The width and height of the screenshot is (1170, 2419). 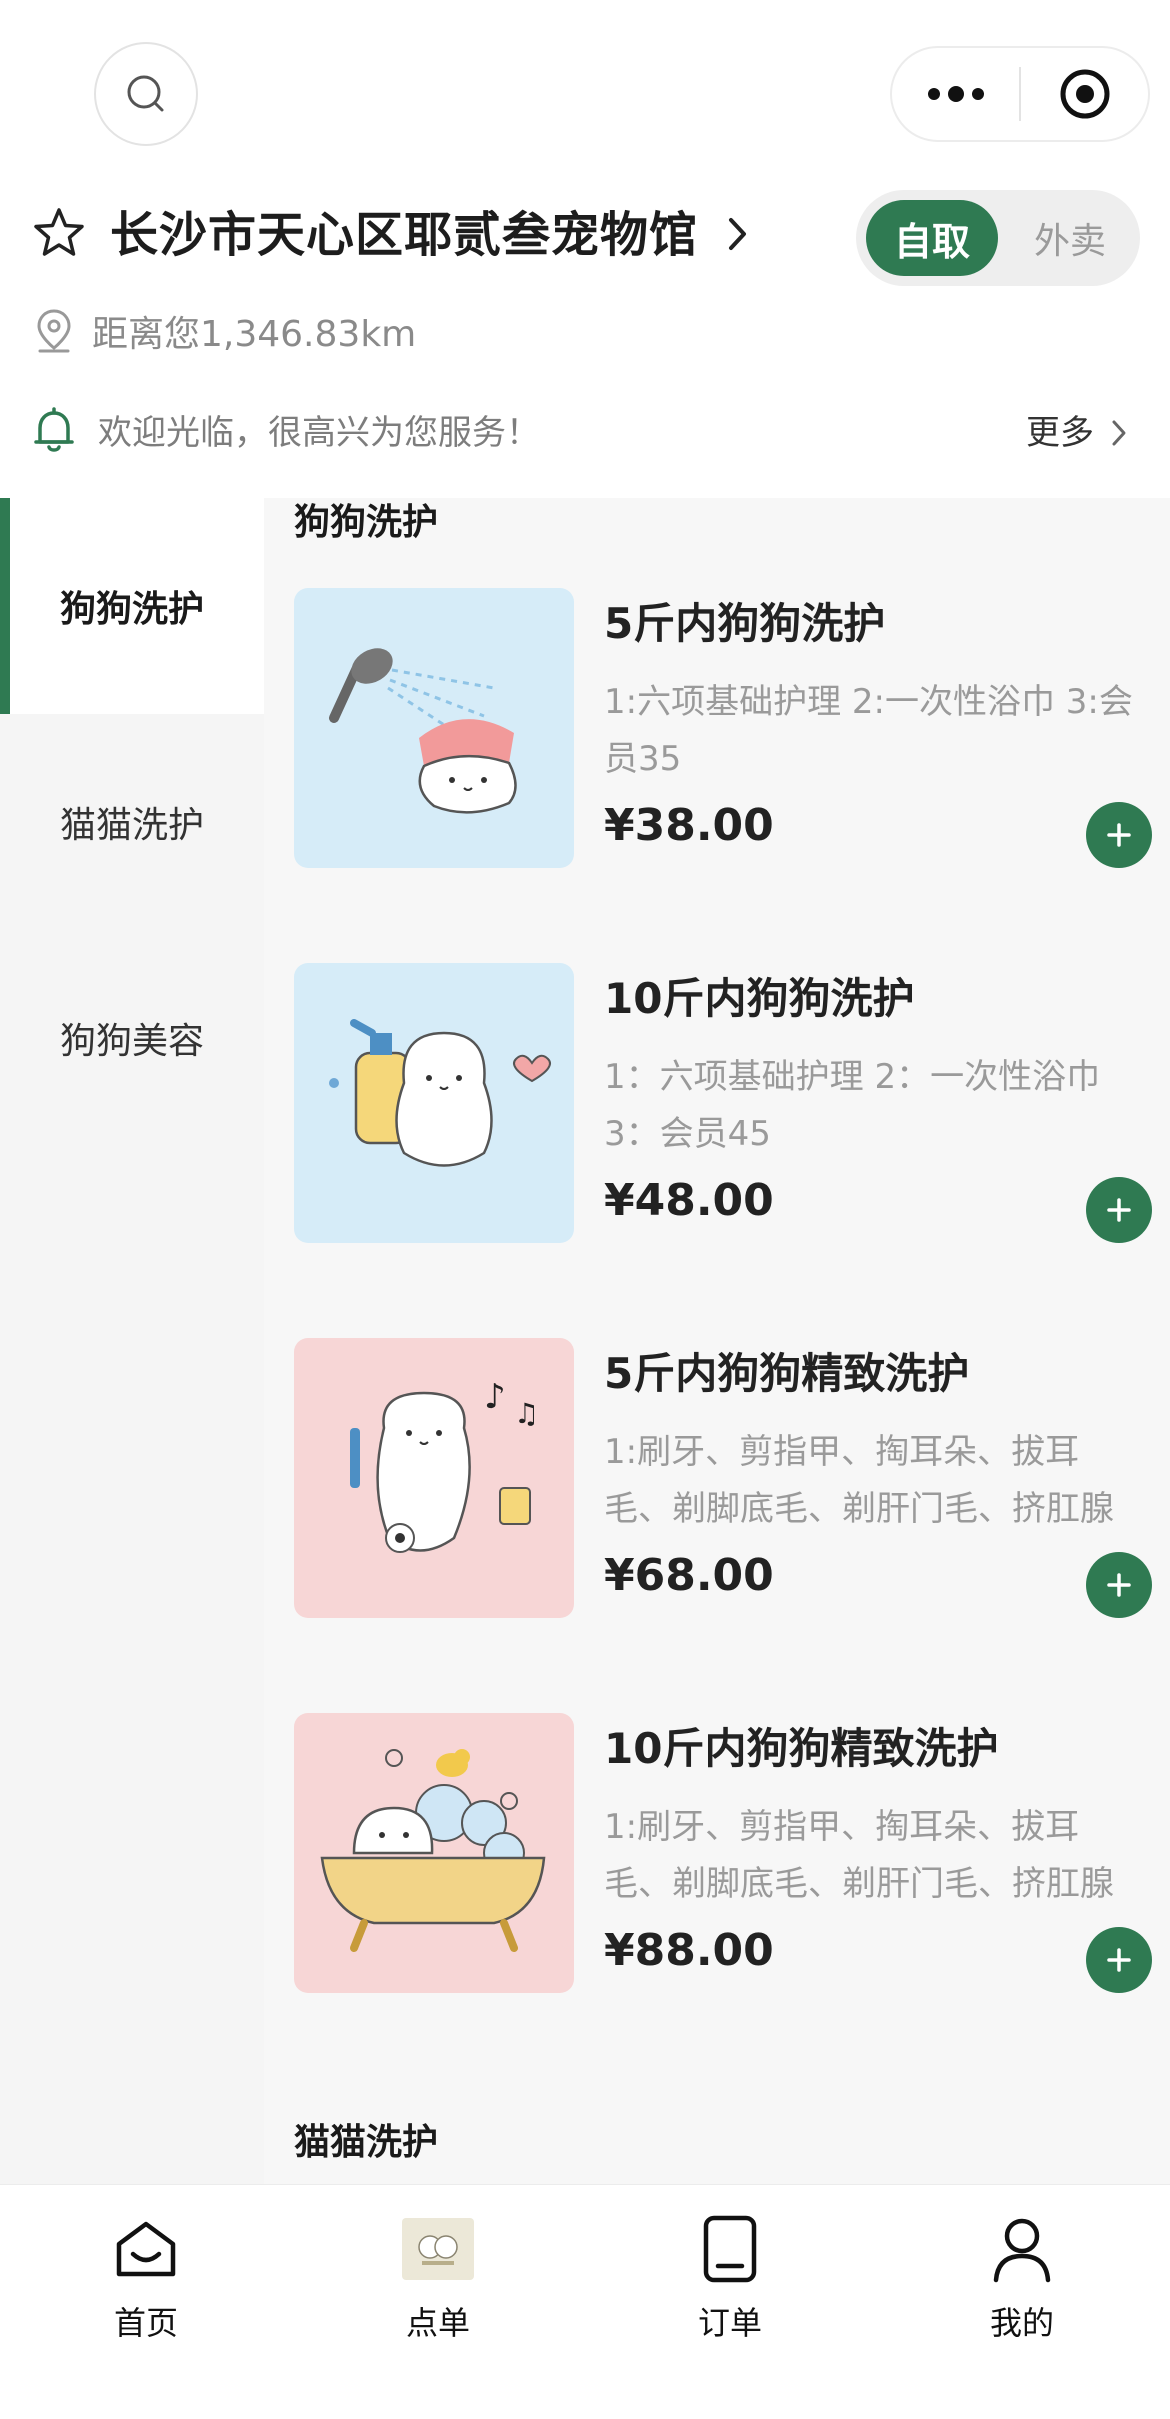 What do you see at coordinates (1020, 94) in the screenshot?
I see `mini-program-capsule` at bounding box center [1020, 94].